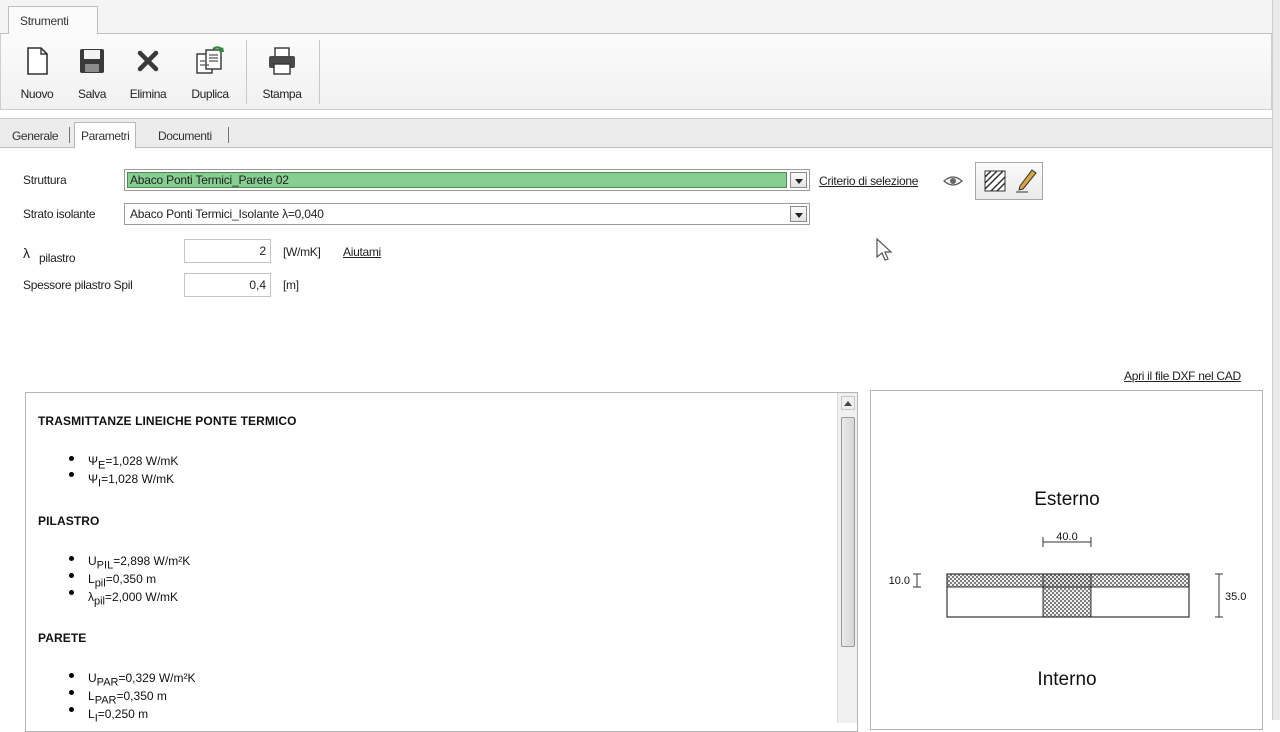 This screenshot has width=1280, height=732. I want to click on duplica-button: Duplica, so click(210, 72).